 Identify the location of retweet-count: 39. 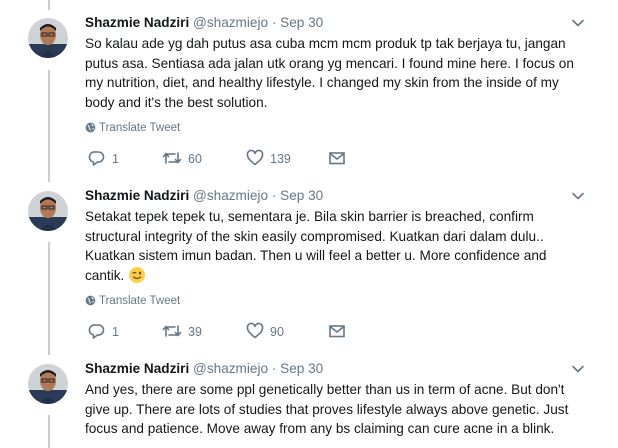
(195, 332).